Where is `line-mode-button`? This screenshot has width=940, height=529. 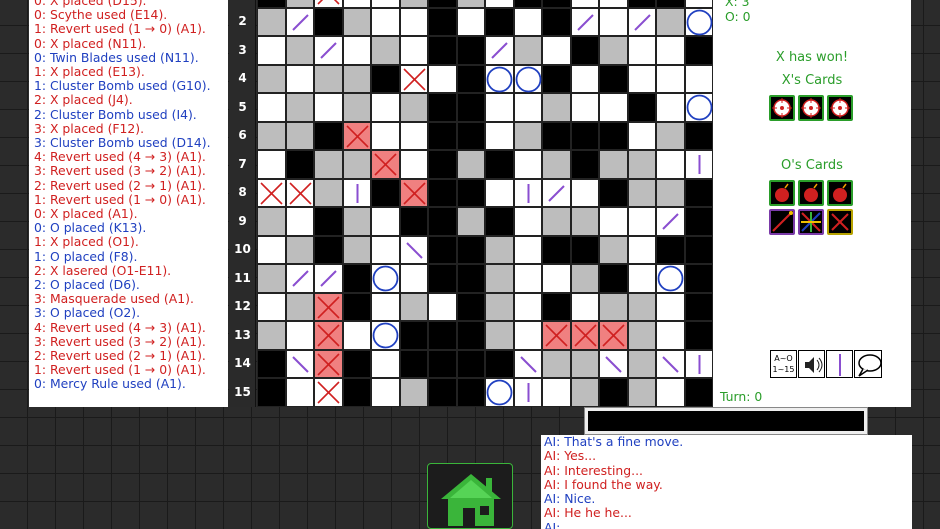 line-mode-button is located at coordinates (839, 364).